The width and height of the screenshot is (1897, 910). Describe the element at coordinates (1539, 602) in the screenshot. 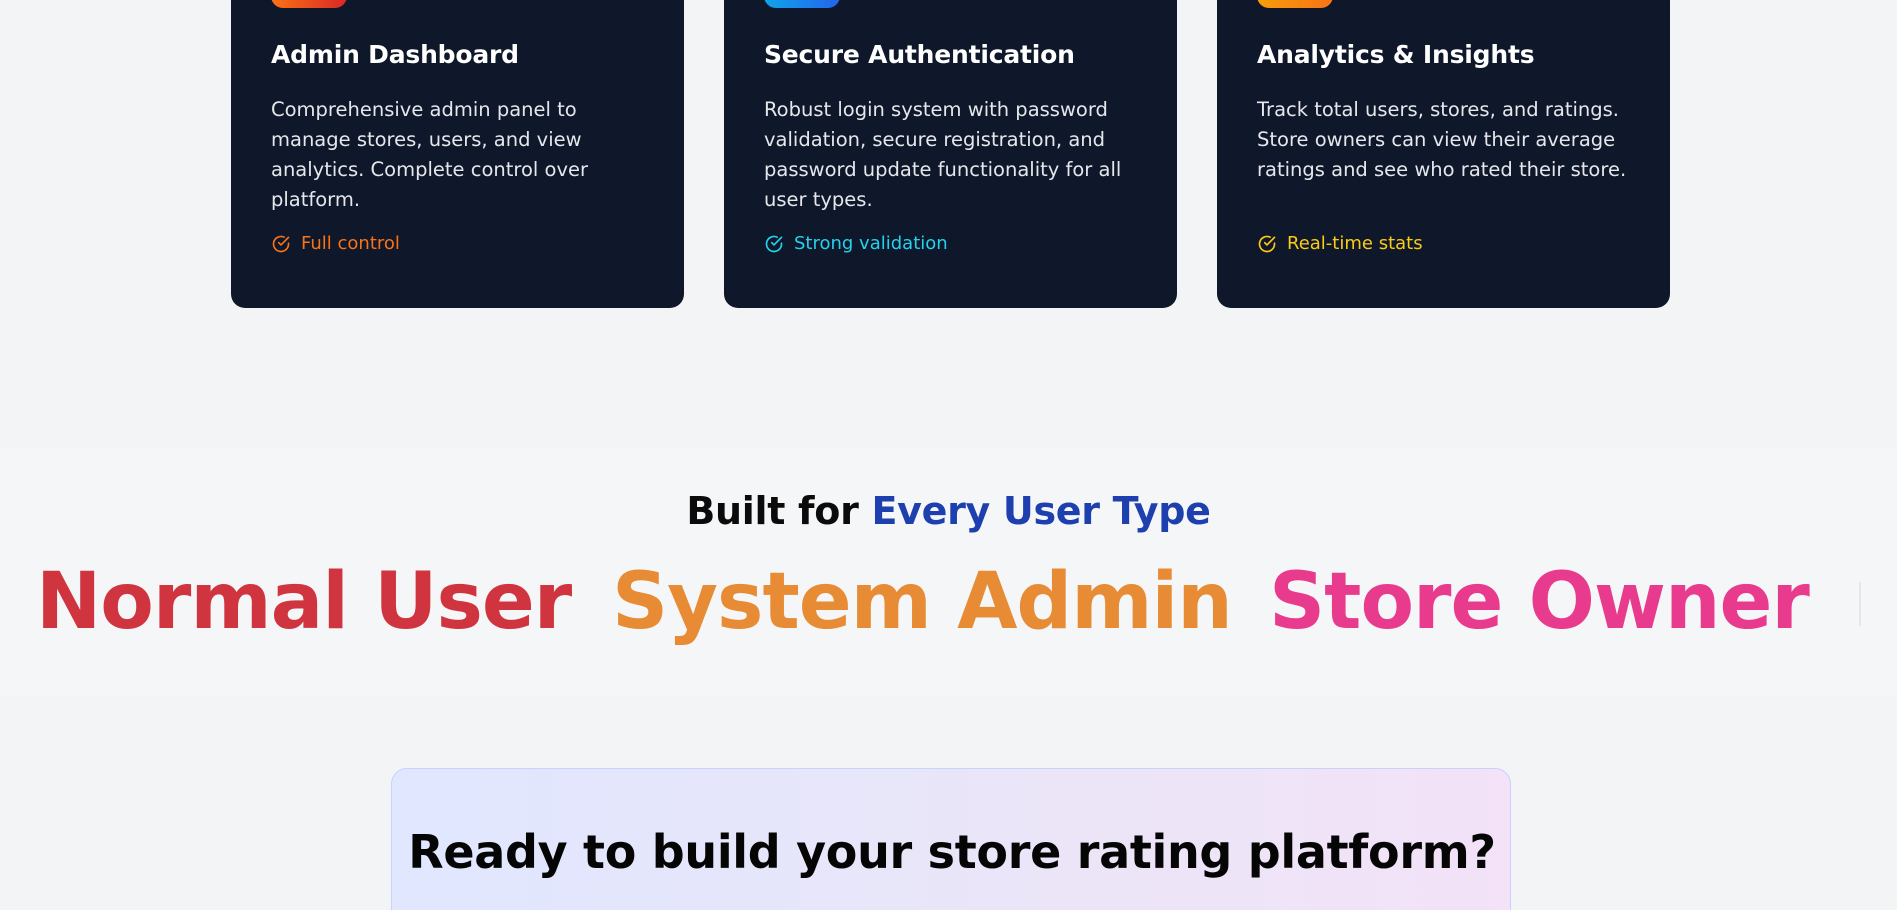

I see `user-type-store-owner: Store Owner` at that location.